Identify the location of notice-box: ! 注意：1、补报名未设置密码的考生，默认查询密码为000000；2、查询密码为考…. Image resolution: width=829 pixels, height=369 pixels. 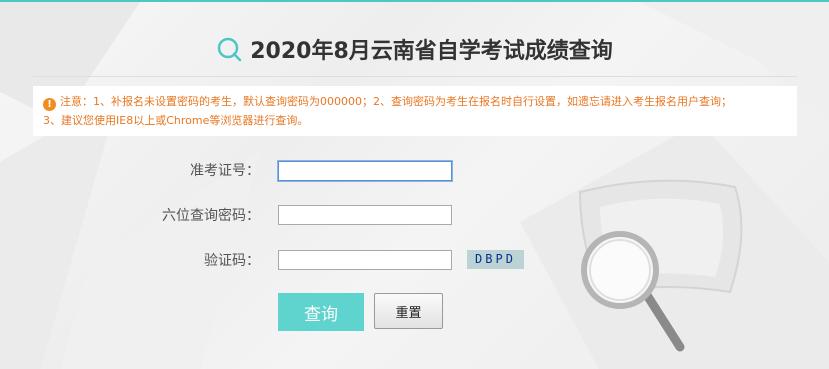
(415, 111).